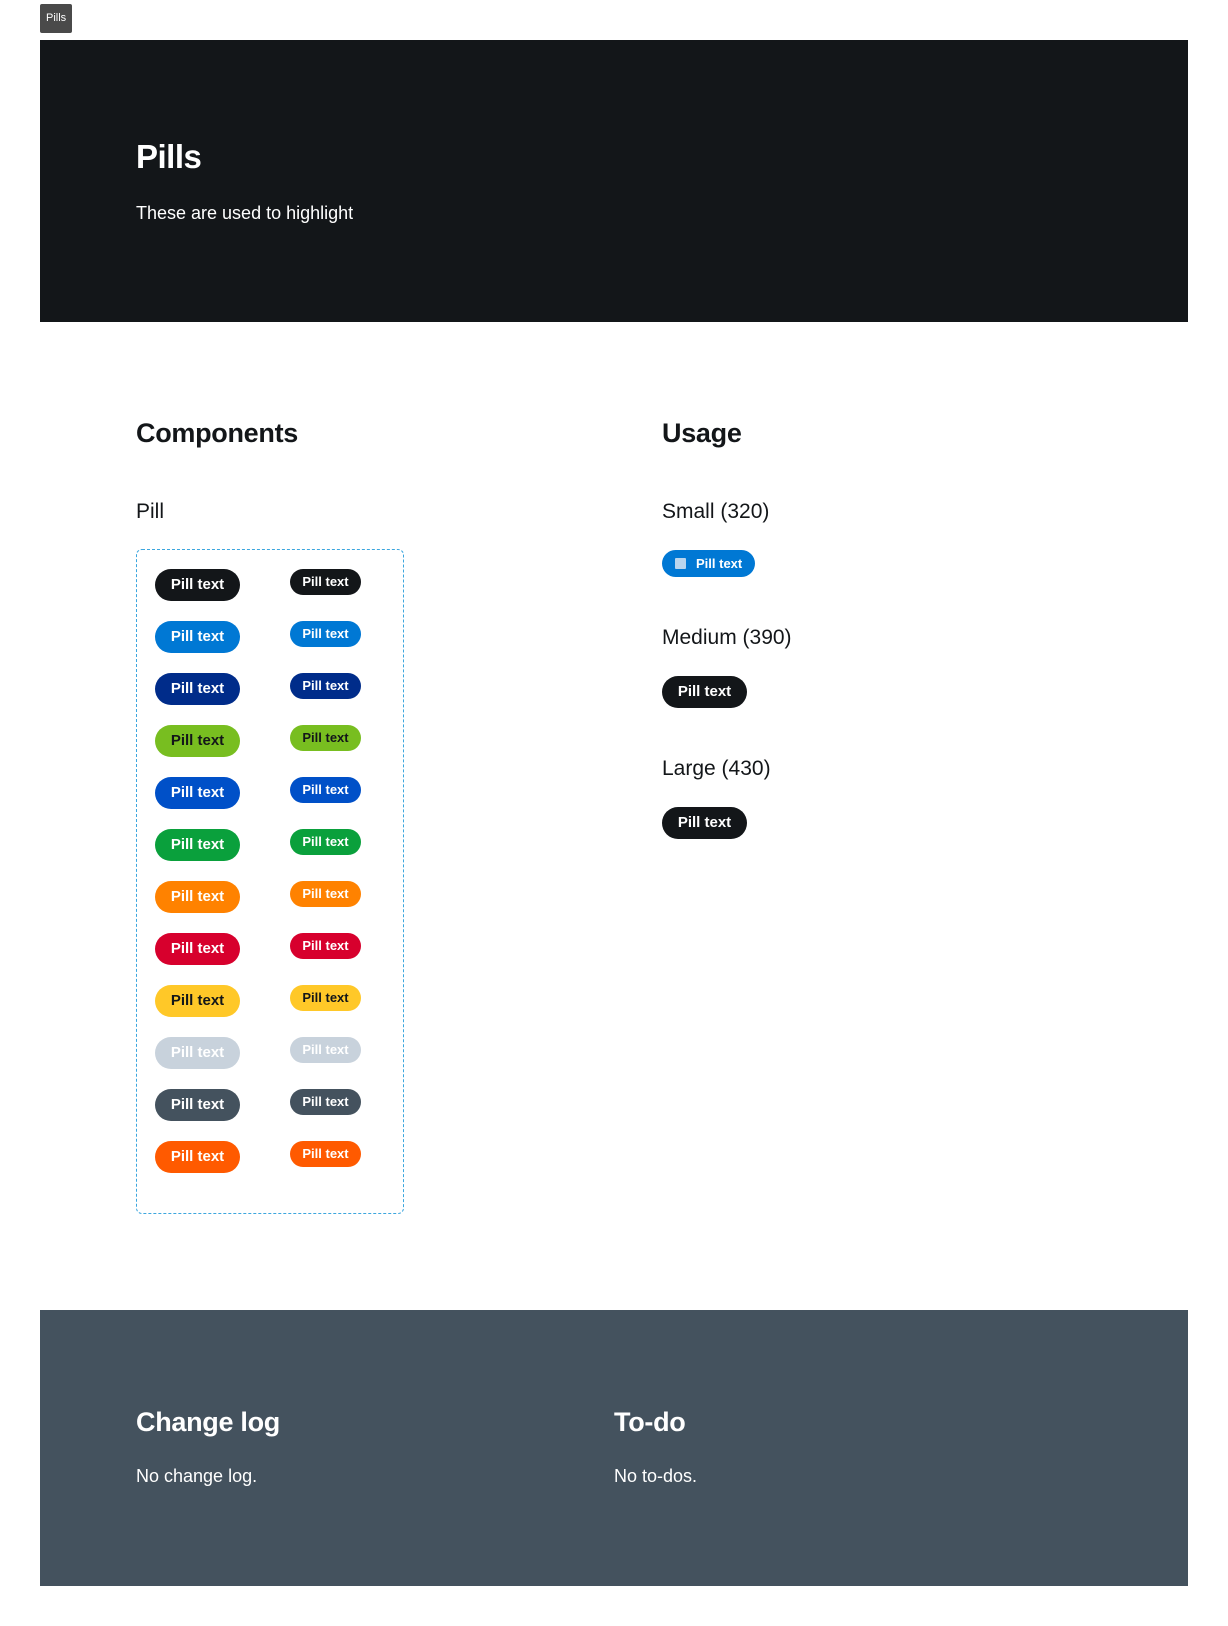  I want to click on page-subtitle: These are used to highlight, so click(245, 213).